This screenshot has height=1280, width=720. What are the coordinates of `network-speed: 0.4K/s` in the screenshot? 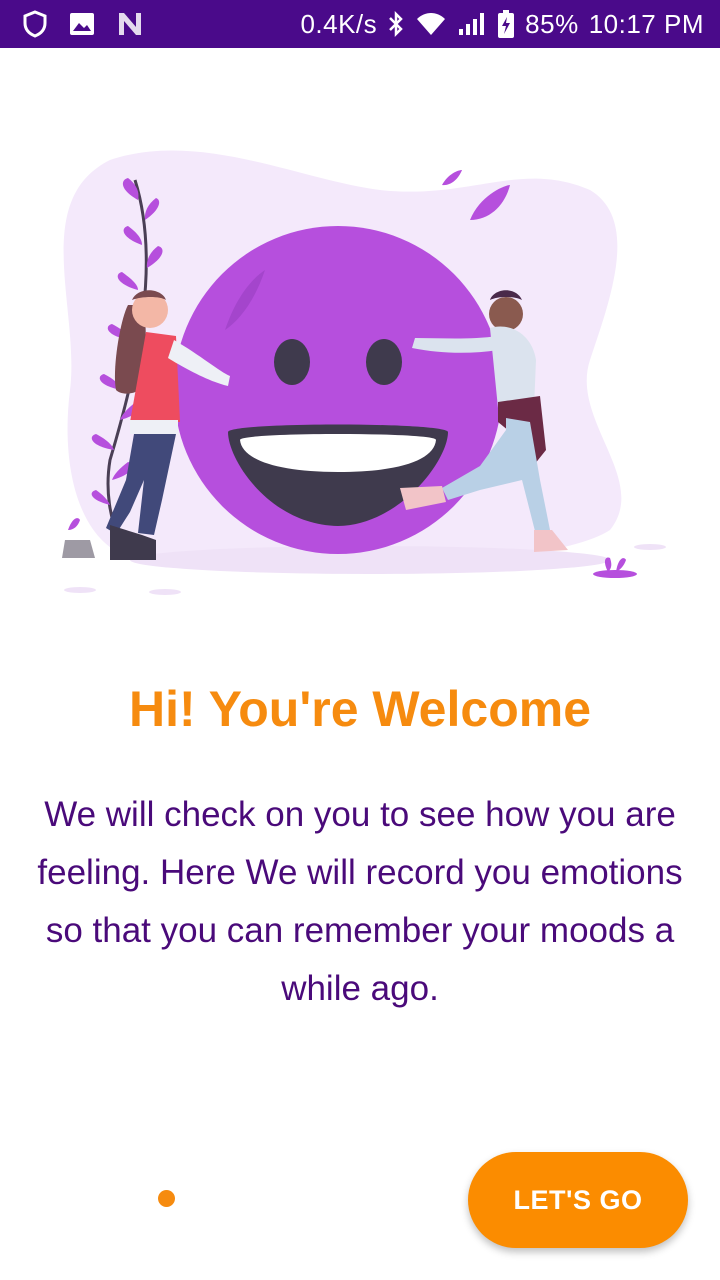 It's located at (339, 23).